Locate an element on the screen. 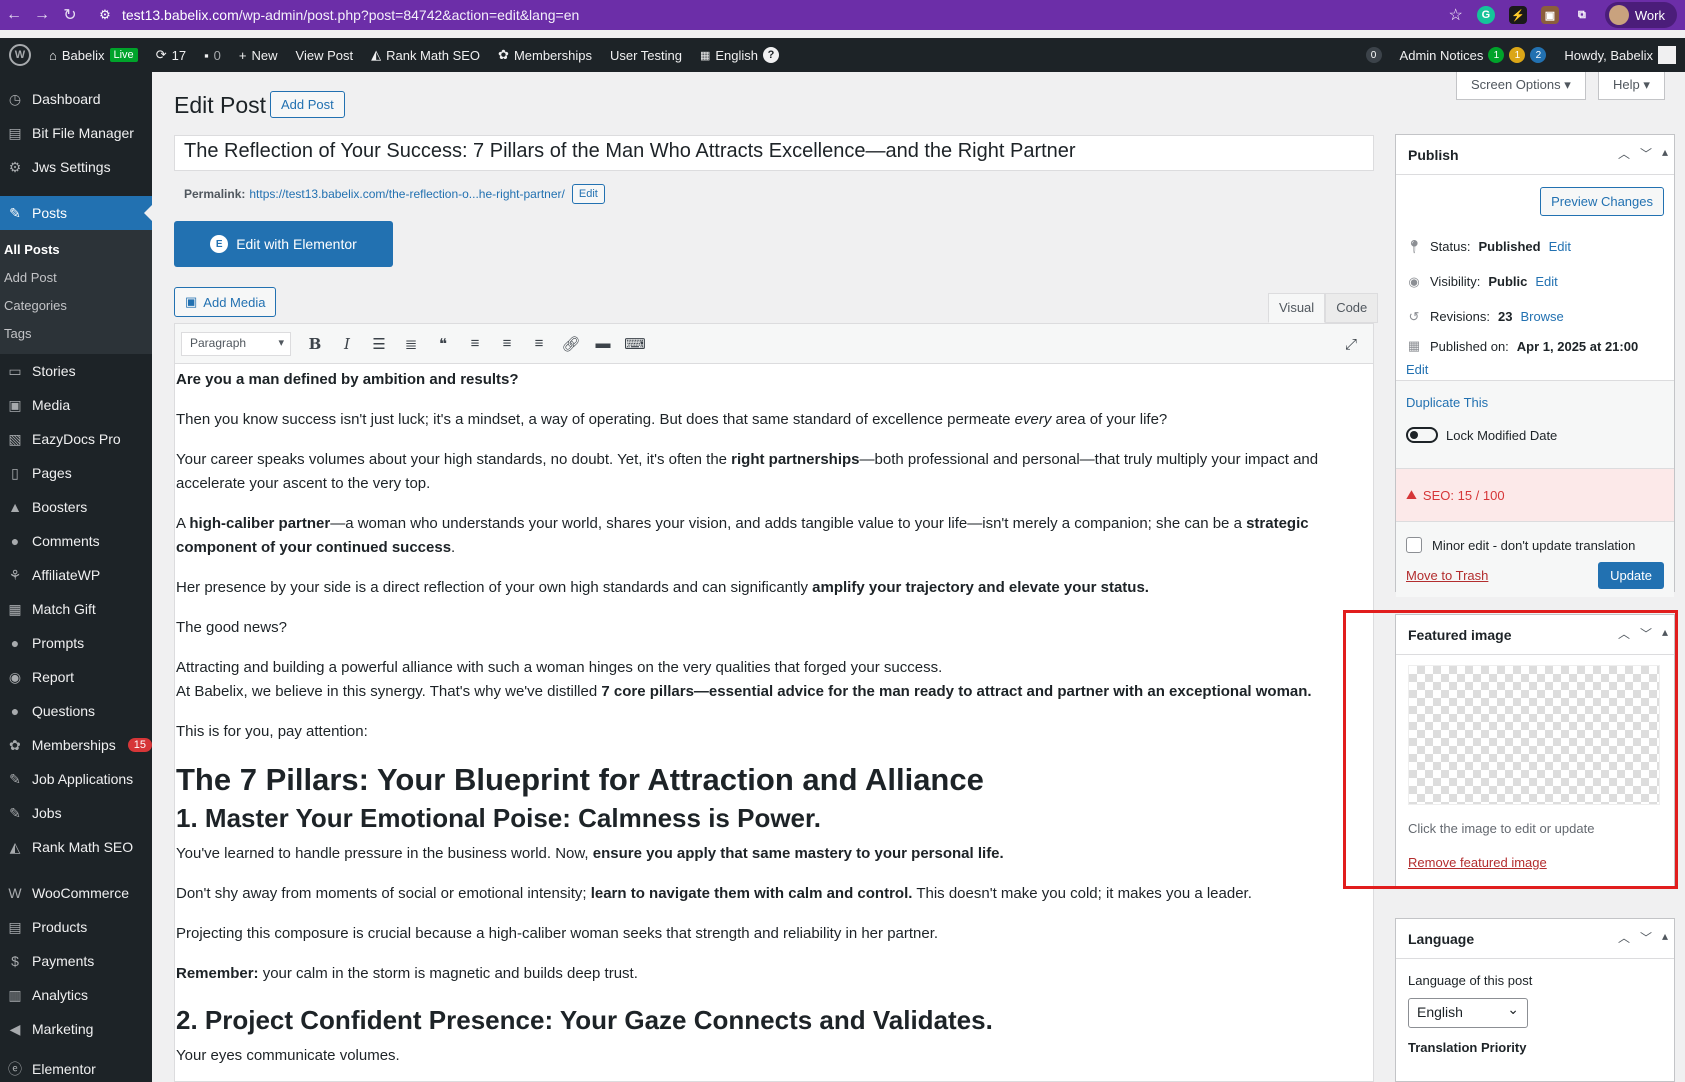 This screenshot has height=1082, width=1685. sidebar-item-stories: ▭ Stories is located at coordinates (76, 371).